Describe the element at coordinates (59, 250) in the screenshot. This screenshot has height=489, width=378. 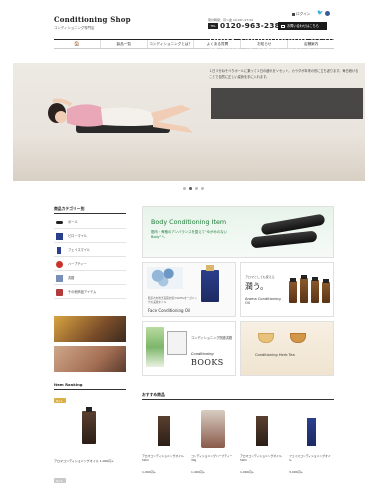
I see `bottle-icon` at that location.